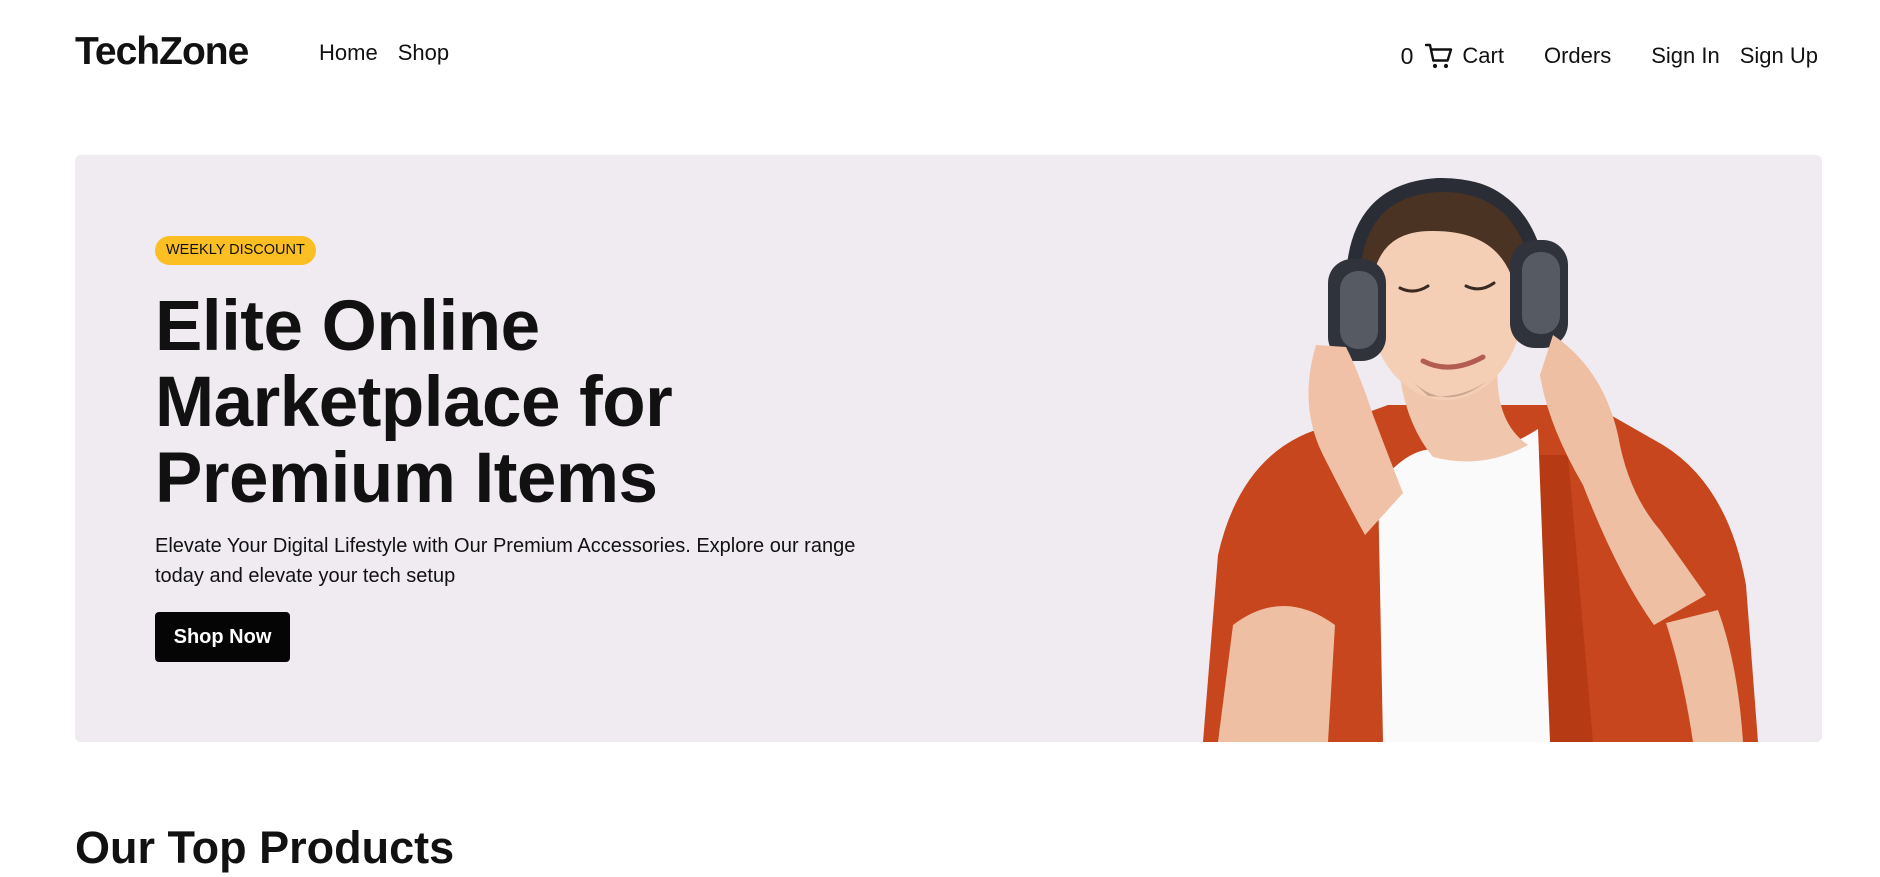  Describe the element at coordinates (384, 53) in the screenshot. I see `primary-nav: Home Shop` at that location.